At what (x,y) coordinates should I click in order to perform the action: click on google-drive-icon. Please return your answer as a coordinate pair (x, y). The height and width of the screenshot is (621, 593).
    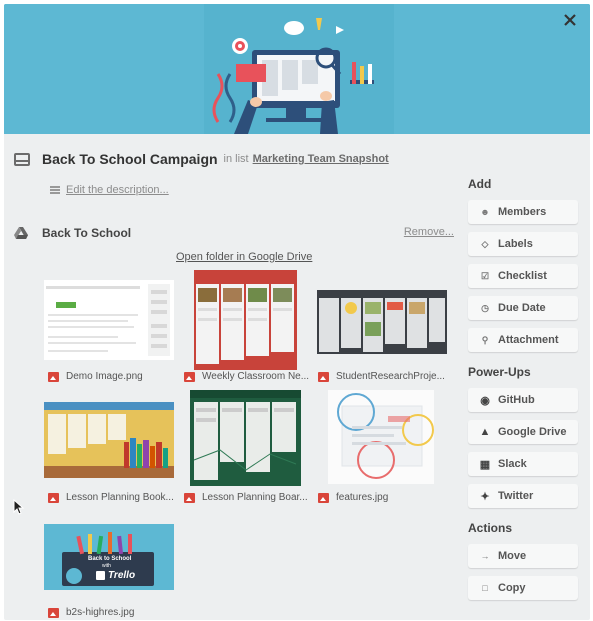
    Looking at the image, I should click on (21, 233).